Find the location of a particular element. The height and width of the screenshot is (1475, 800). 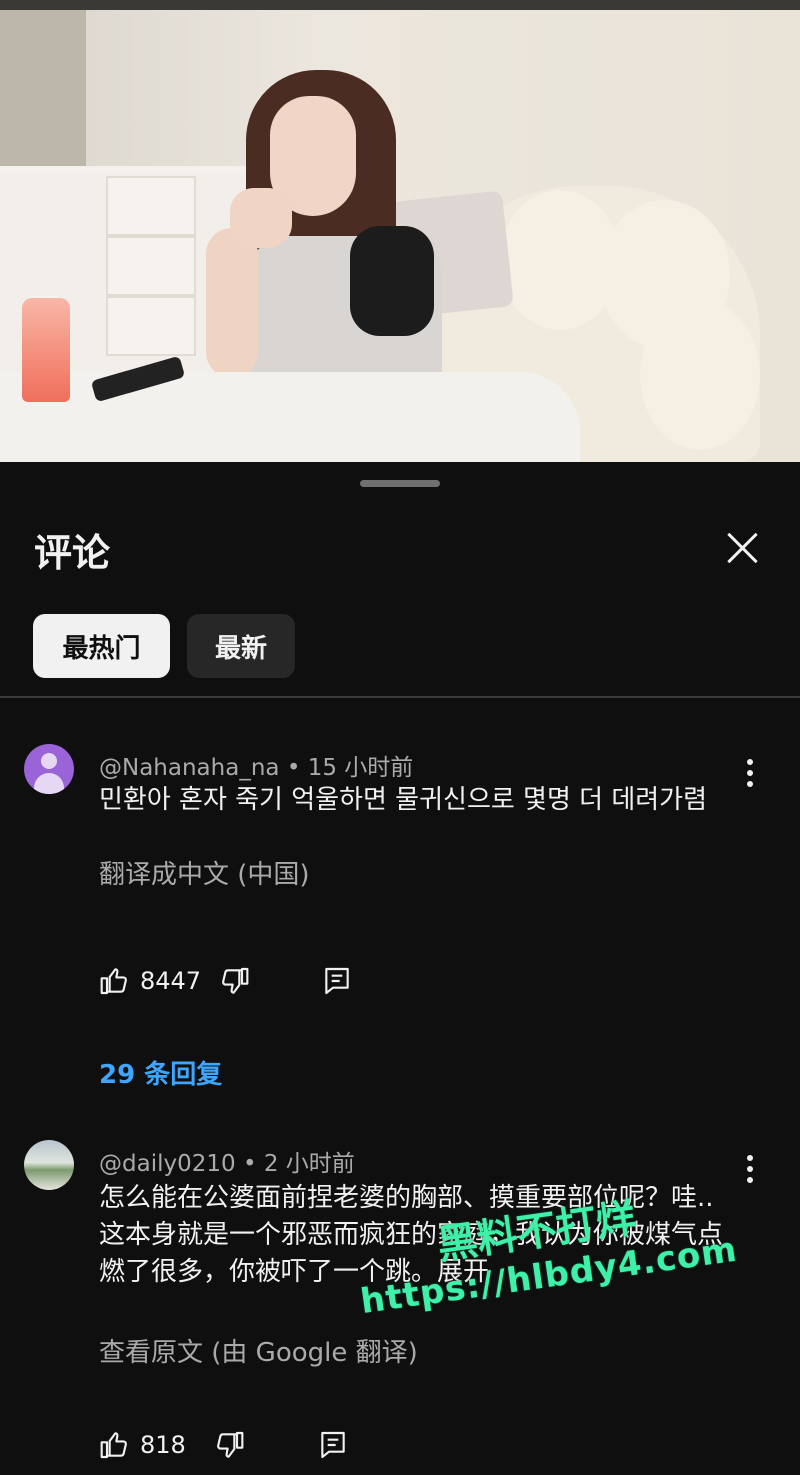

comment-meta: @daily0210 • 2 小时前 is located at coordinates (227, 1161).